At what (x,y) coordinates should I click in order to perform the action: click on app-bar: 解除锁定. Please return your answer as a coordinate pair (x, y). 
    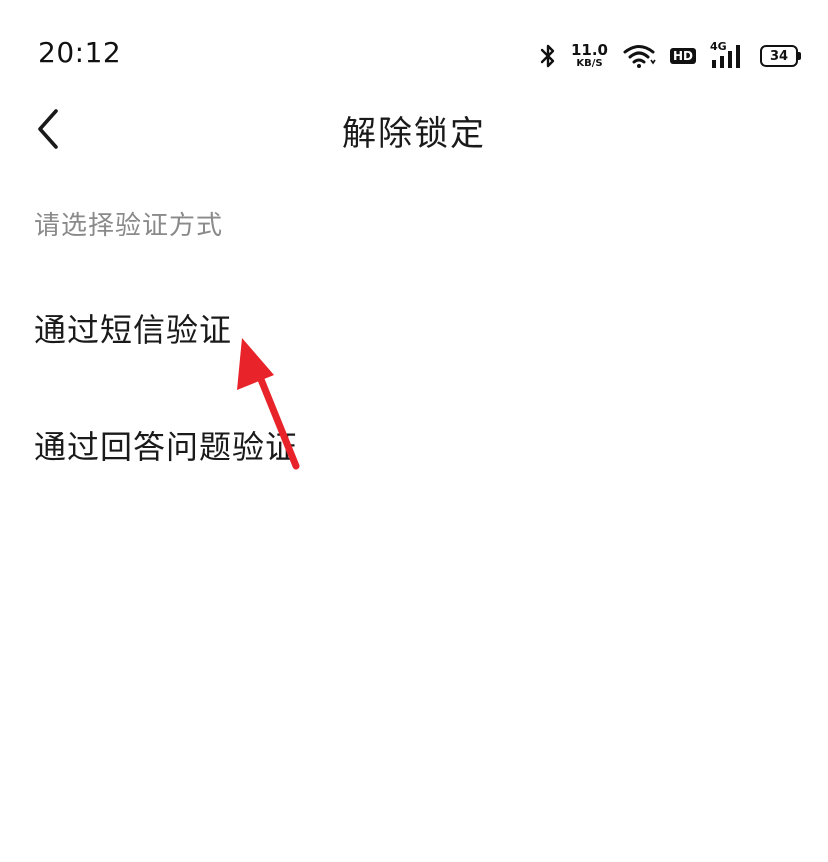
    Looking at the image, I should click on (414, 131).